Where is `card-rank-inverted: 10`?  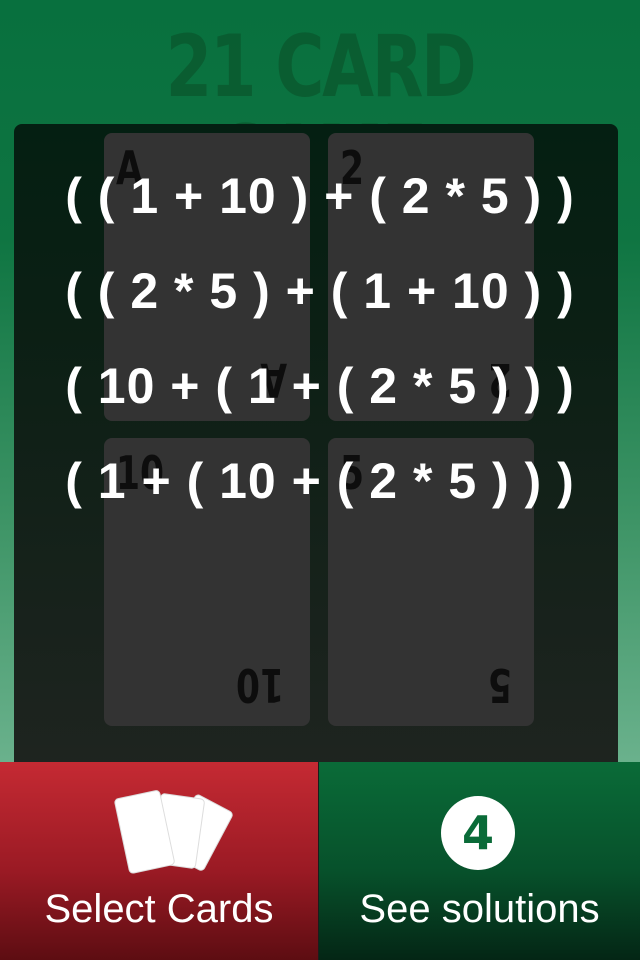
card-rank-inverted: 10 is located at coordinates (259, 685).